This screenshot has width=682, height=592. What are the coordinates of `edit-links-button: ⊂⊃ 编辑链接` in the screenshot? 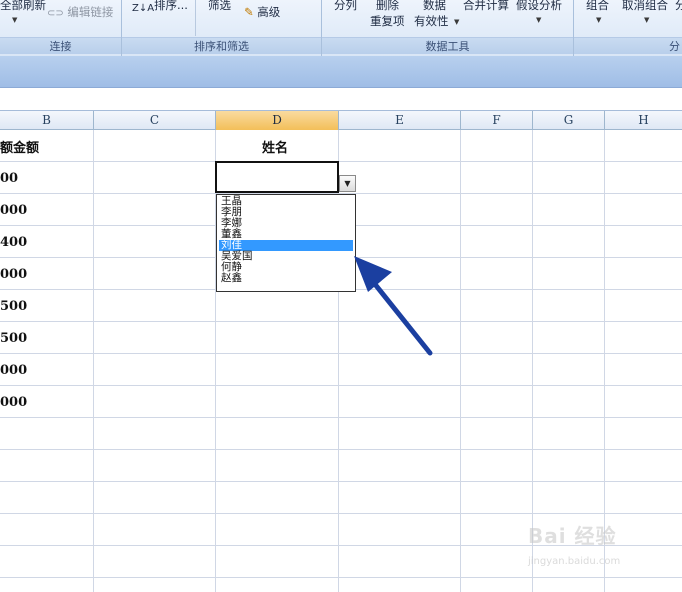 It's located at (80, 12).